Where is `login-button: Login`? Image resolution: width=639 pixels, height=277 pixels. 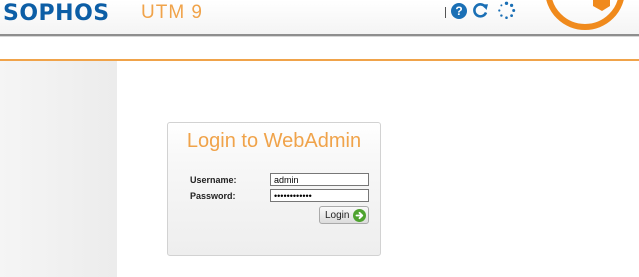
login-button: Login is located at coordinates (344, 215).